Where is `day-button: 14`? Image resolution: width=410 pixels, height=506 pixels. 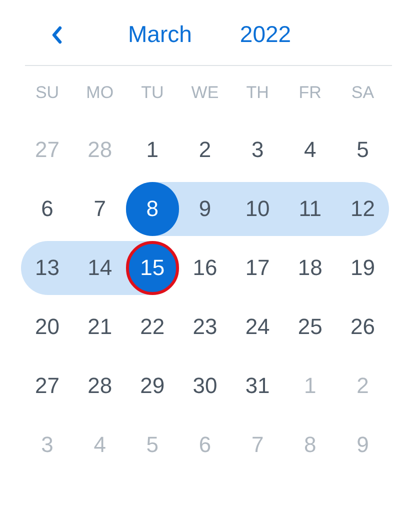 day-button: 14 is located at coordinates (100, 267).